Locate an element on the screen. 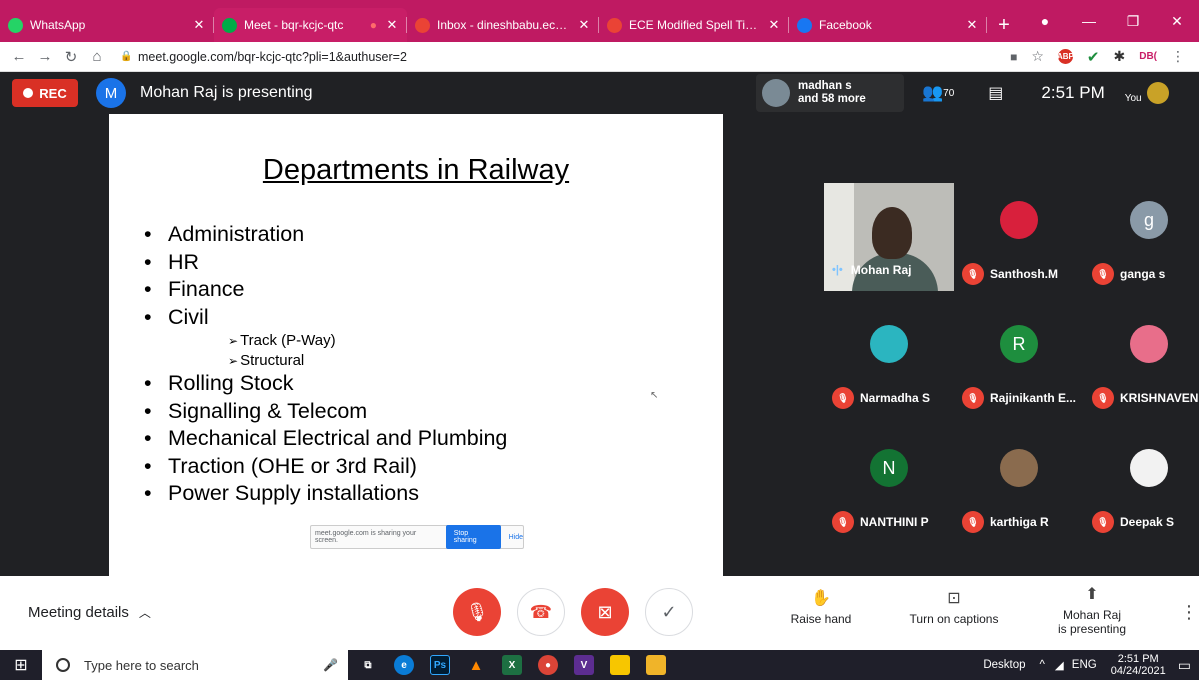 The image size is (1199, 680). self-view: You is located at coordinates (1147, 93).